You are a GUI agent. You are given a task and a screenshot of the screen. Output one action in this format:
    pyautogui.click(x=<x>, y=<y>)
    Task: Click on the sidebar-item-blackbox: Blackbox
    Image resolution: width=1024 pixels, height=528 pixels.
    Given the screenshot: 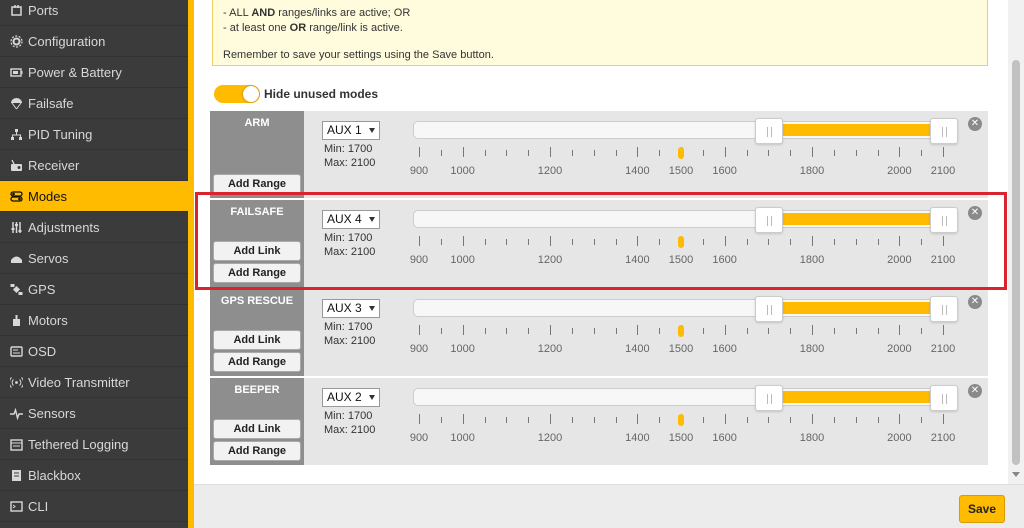 What is the action you would take?
    pyautogui.click(x=94, y=475)
    